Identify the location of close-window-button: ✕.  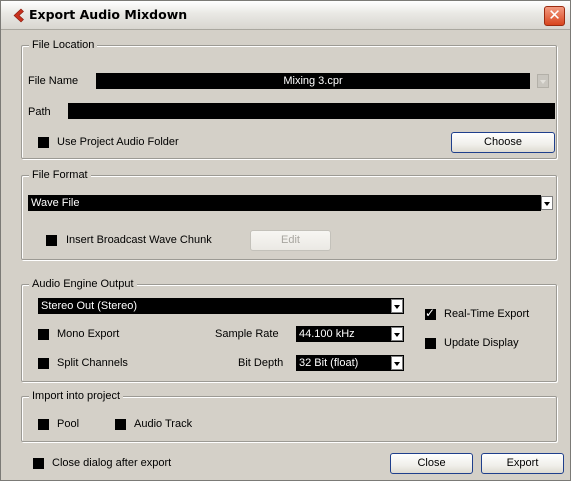
(554, 16).